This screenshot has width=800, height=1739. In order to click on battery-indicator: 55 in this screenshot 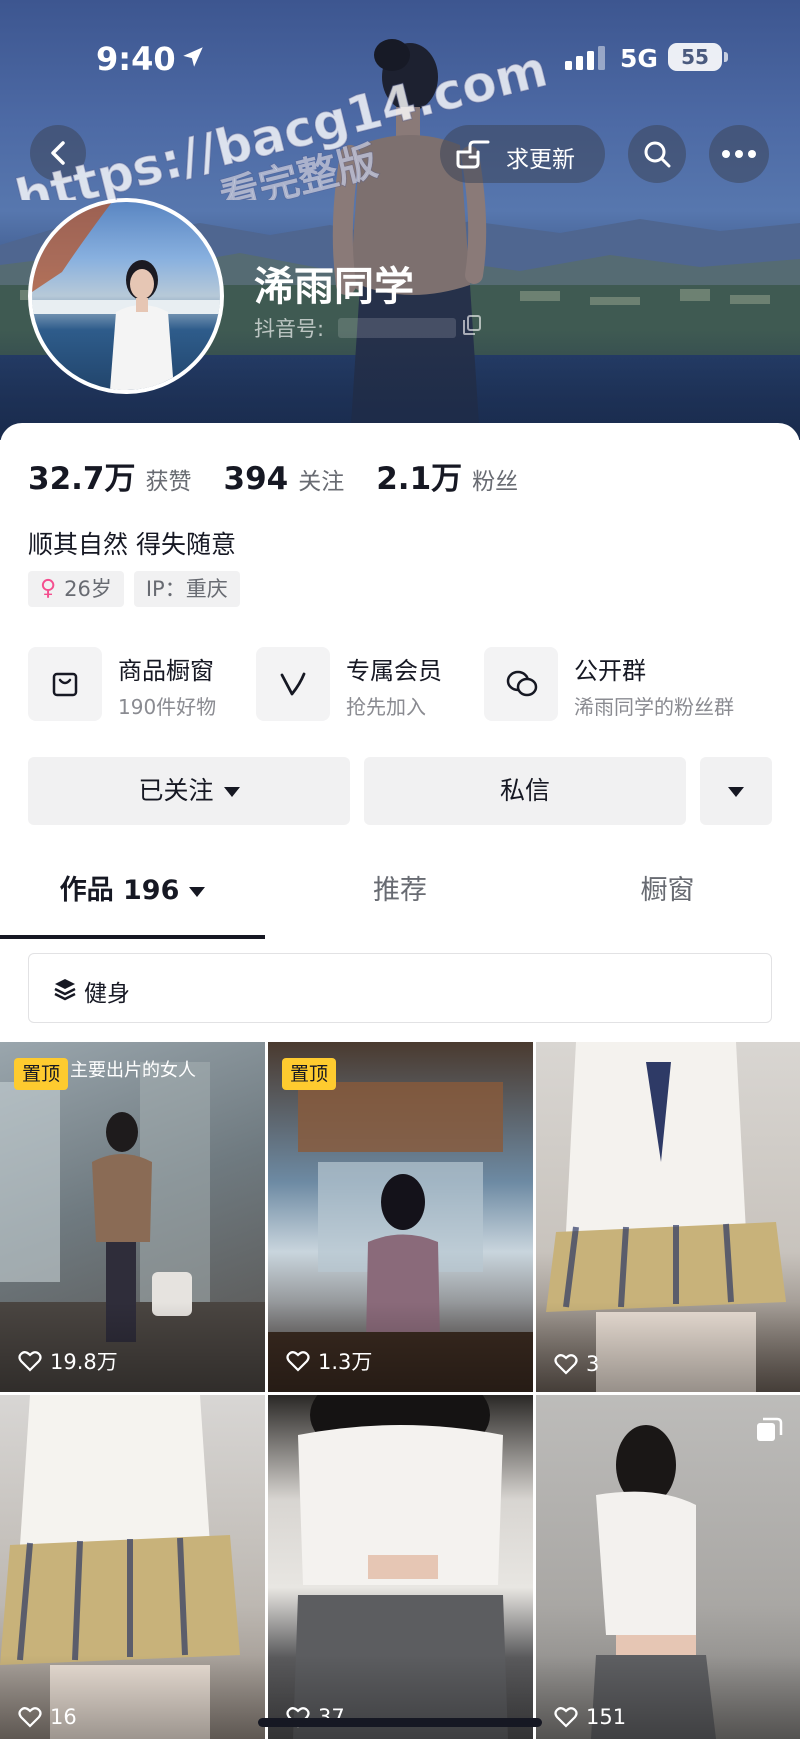, I will do `click(698, 57)`.